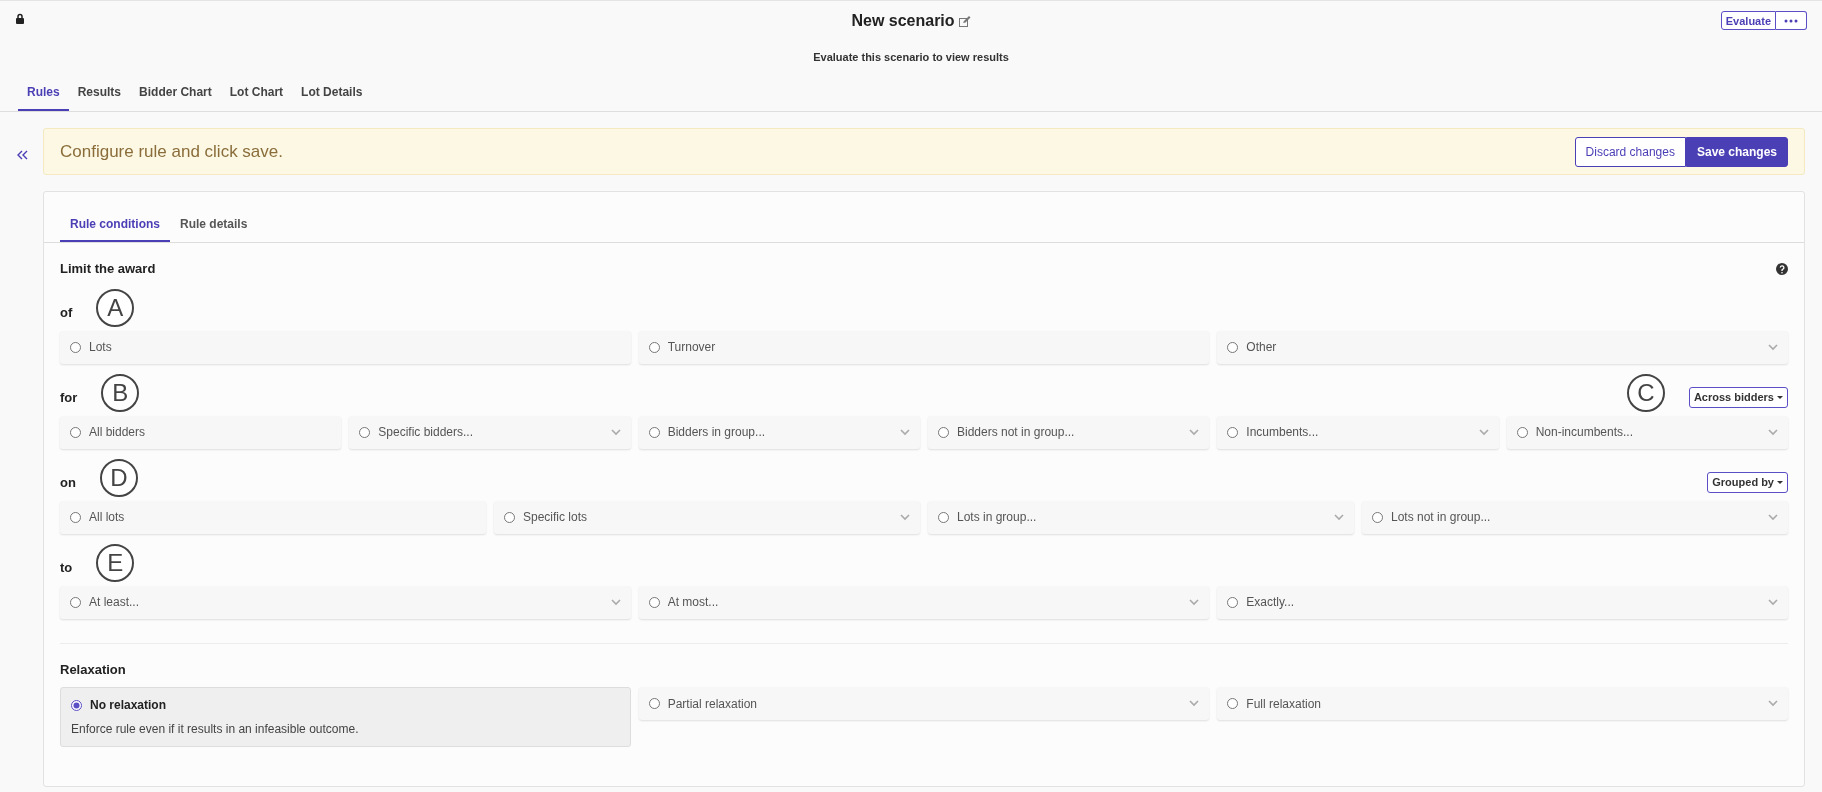 This screenshot has width=1822, height=792. What do you see at coordinates (107, 517) in the screenshot?
I see `option-label: All lots` at bounding box center [107, 517].